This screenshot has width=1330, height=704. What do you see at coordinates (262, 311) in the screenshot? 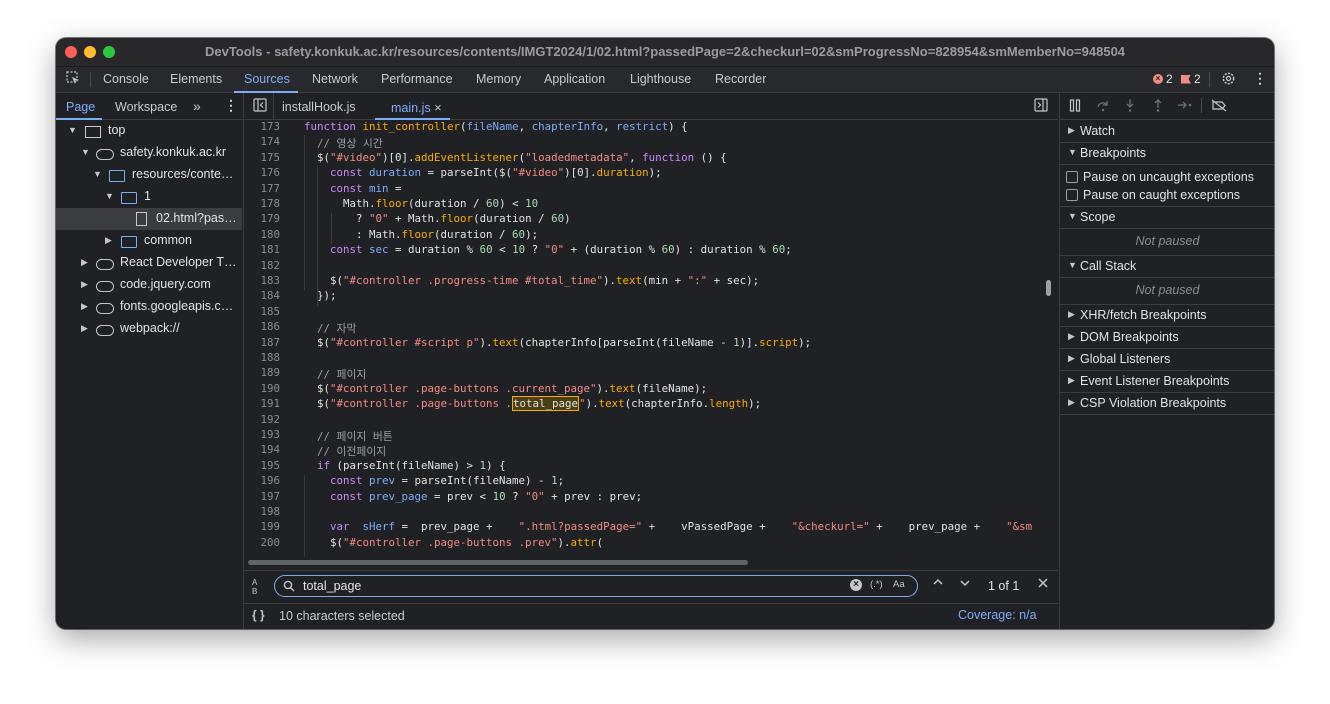
I see `line-number: 185` at bounding box center [262, 311].